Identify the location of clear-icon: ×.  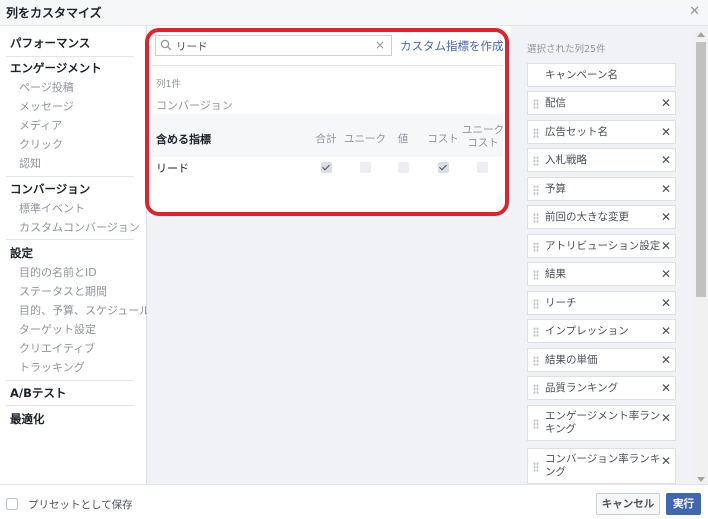
(380, 45).